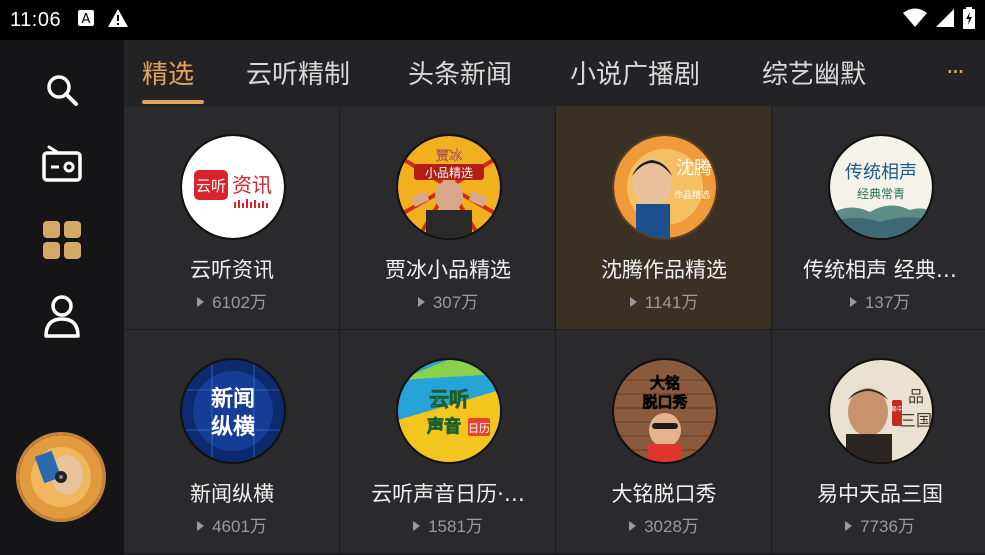  I want to click on program-card-jia-bing: 贾冰 小品精选 贾冰小品精选 307万, so click(448, 218).